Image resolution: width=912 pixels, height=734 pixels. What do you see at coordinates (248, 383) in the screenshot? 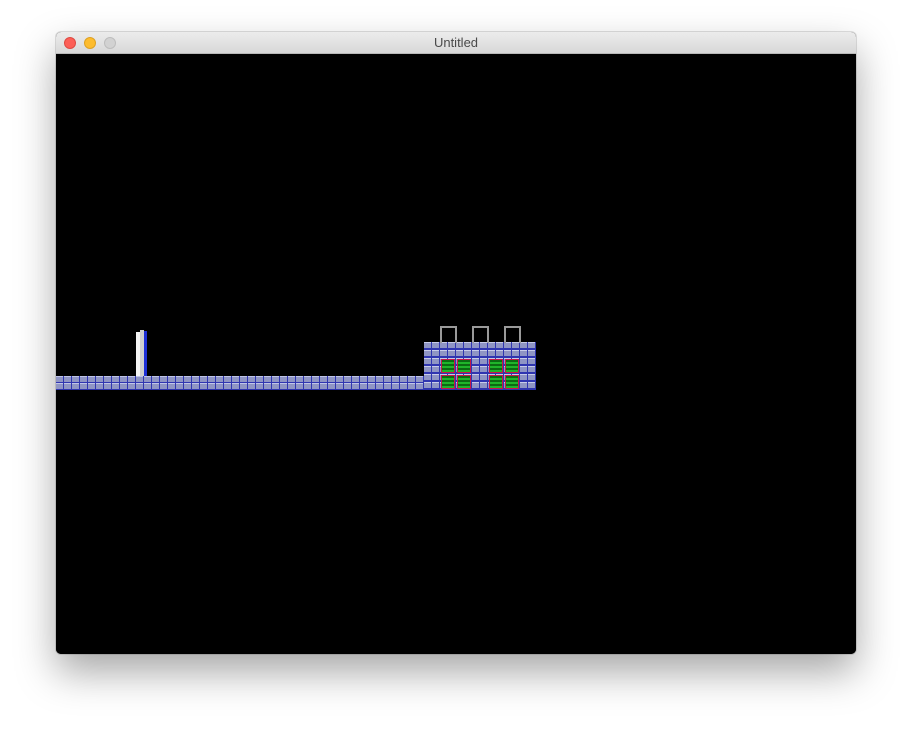
I see `brick-ground-platform` at bounding box center [248, 383].